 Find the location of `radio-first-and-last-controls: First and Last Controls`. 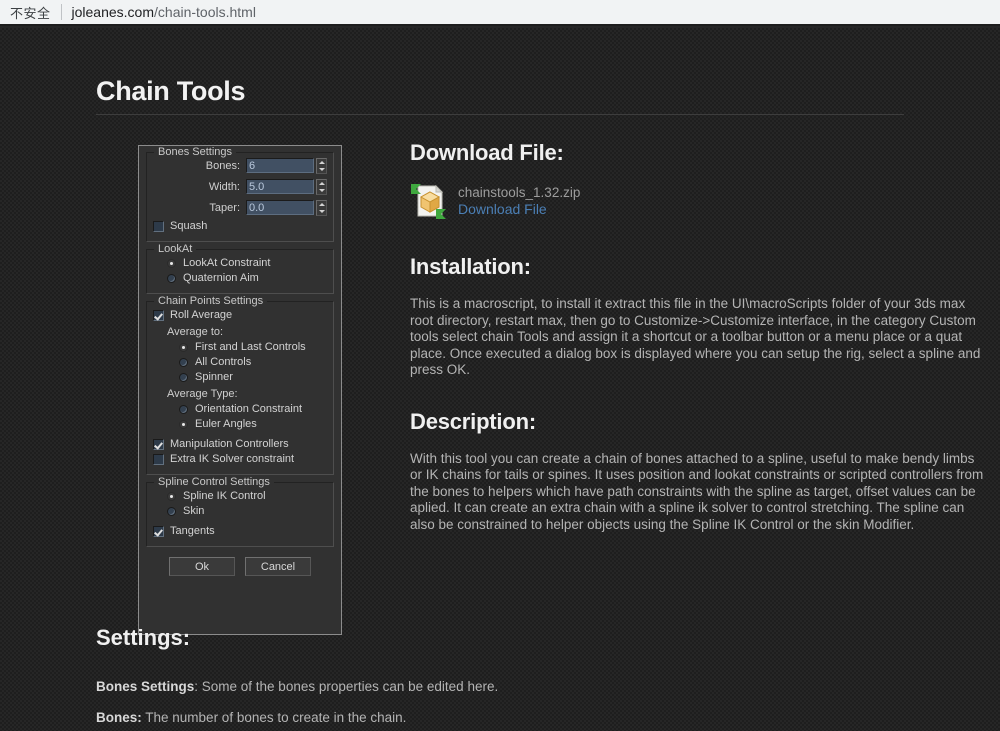

radio-first-and-last-controls: First and Last Controls is located at coordinates (253, 347).